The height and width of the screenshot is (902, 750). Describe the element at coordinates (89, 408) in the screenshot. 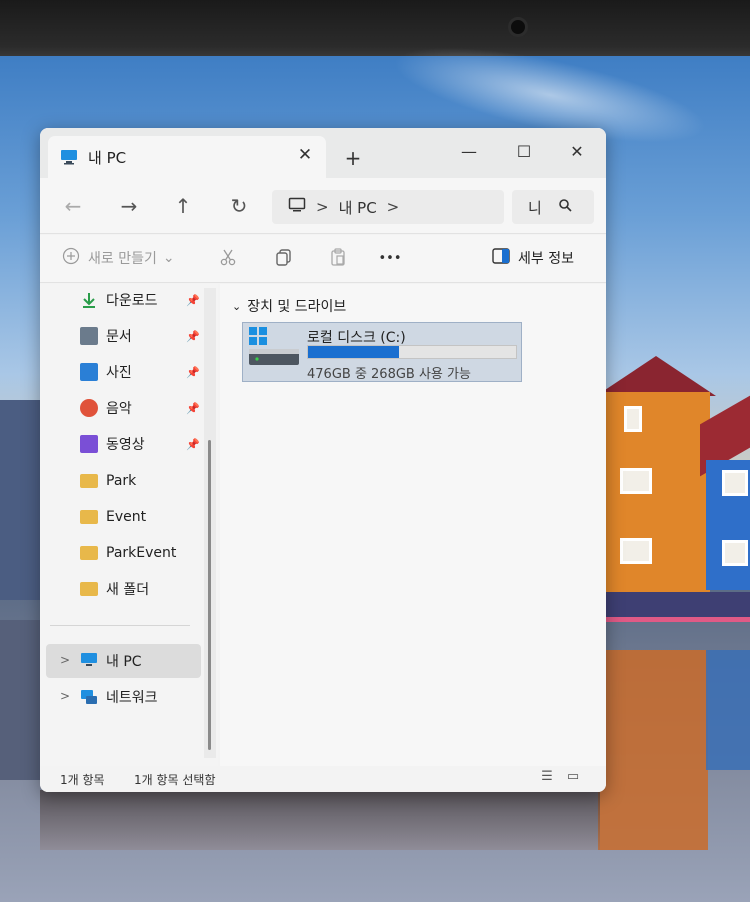

I see `music-icon` at that location.